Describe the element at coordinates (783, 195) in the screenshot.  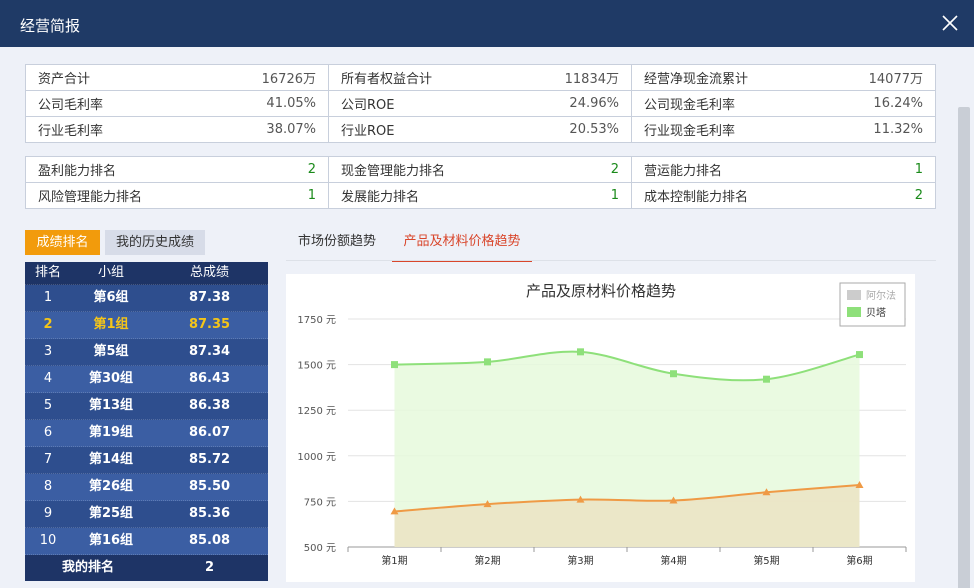
I see `ability-cell: 成本控制能力排名 2` at that location.